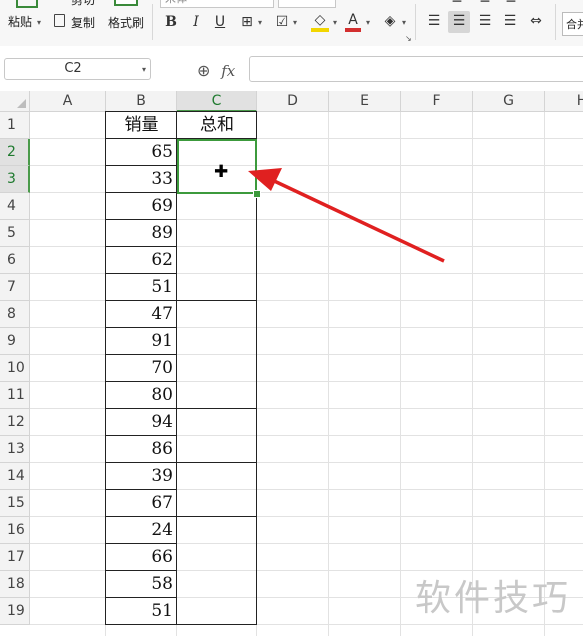 The image size is (583, 636). I want to click on align-left-icon: ☰, so click(434, 21).